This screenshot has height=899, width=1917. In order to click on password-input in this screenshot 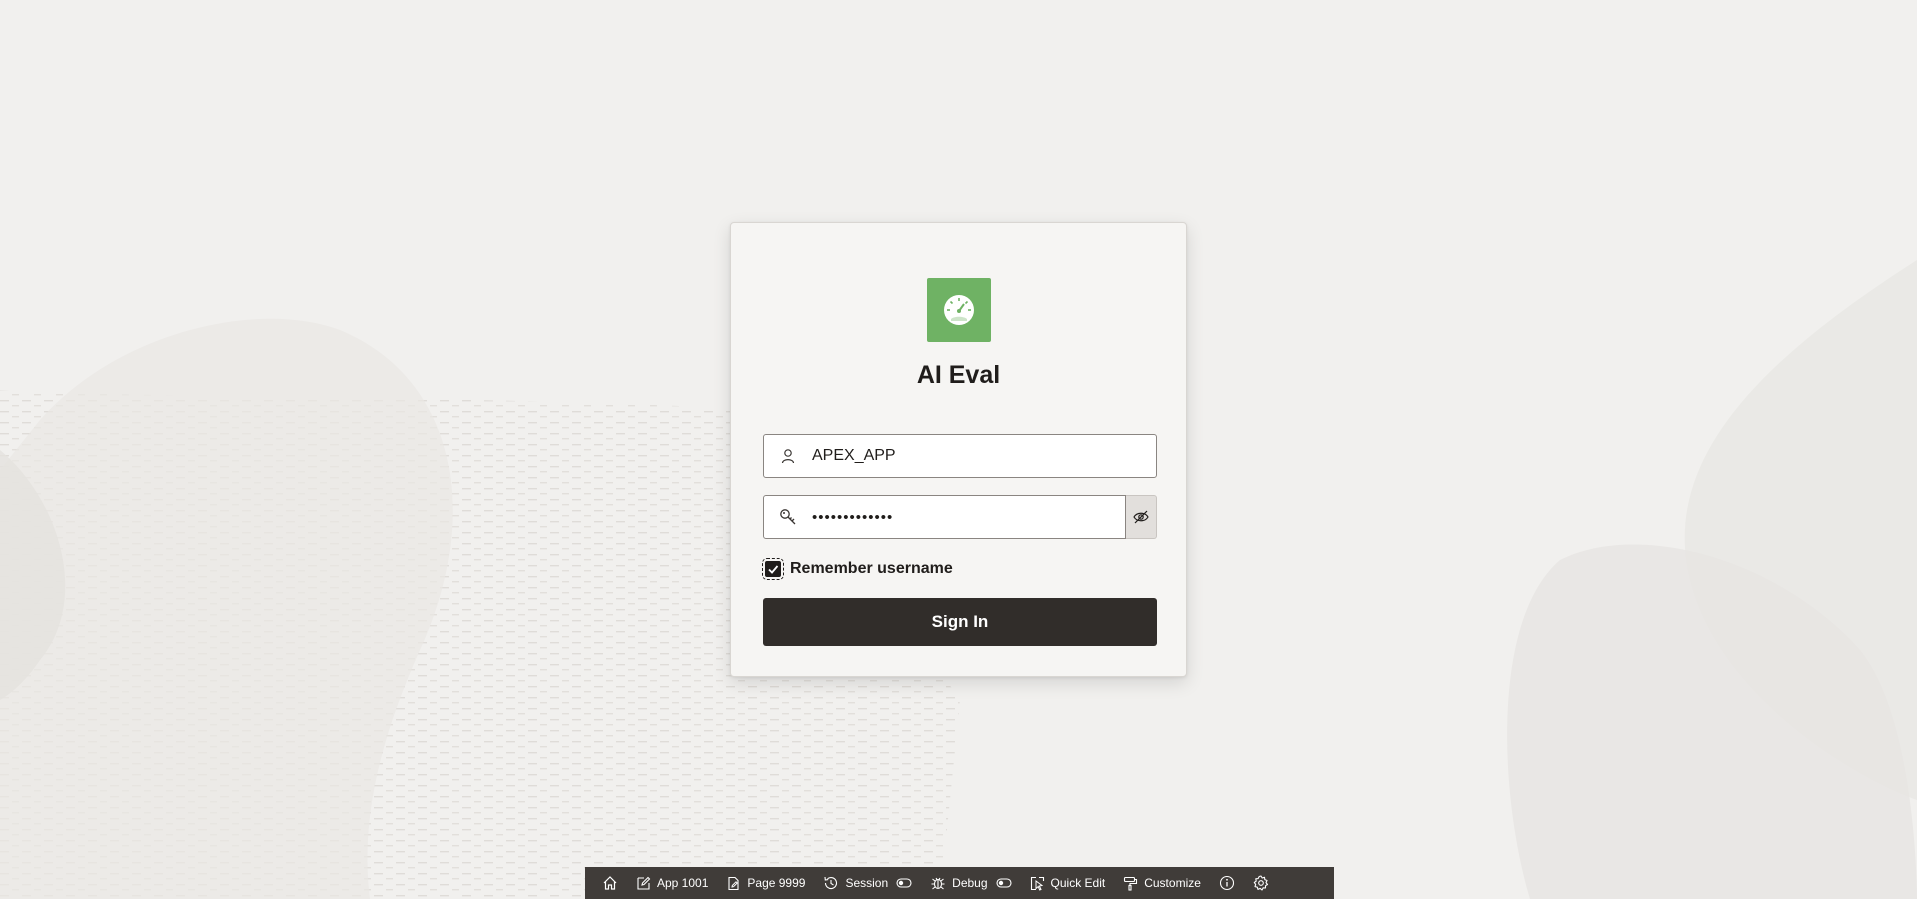, I will do `click(962, 517)`.